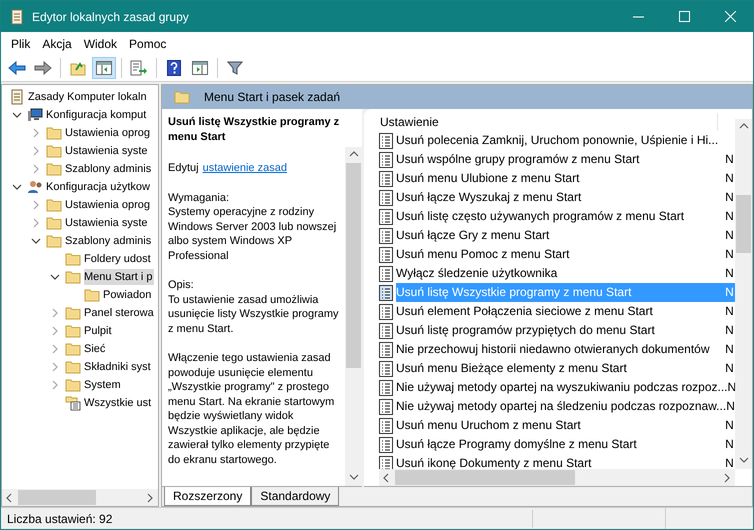 The width and height of the screenshot is (754, 530). What do you see at coordinates (128, 295) in the screenshot?
I see `tree-item: Powiadon` at bounding box center [128, 295].